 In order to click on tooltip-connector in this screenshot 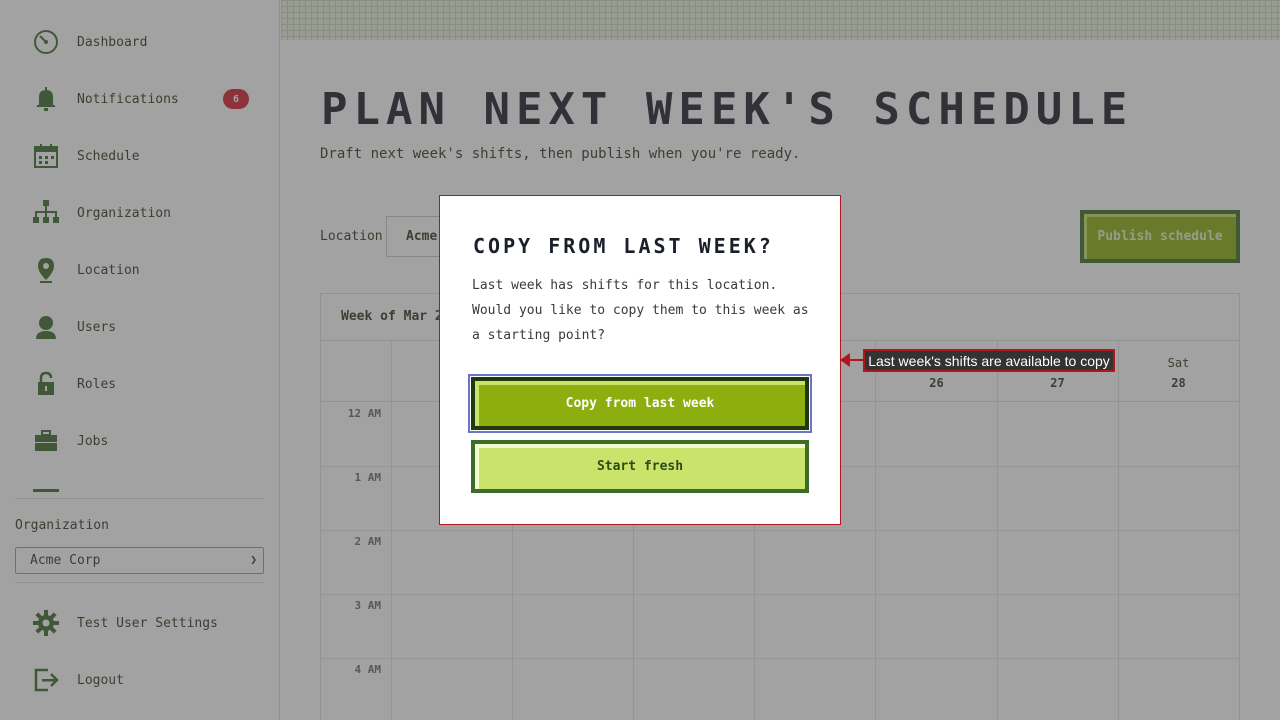, I will do `click(856, 360)`.